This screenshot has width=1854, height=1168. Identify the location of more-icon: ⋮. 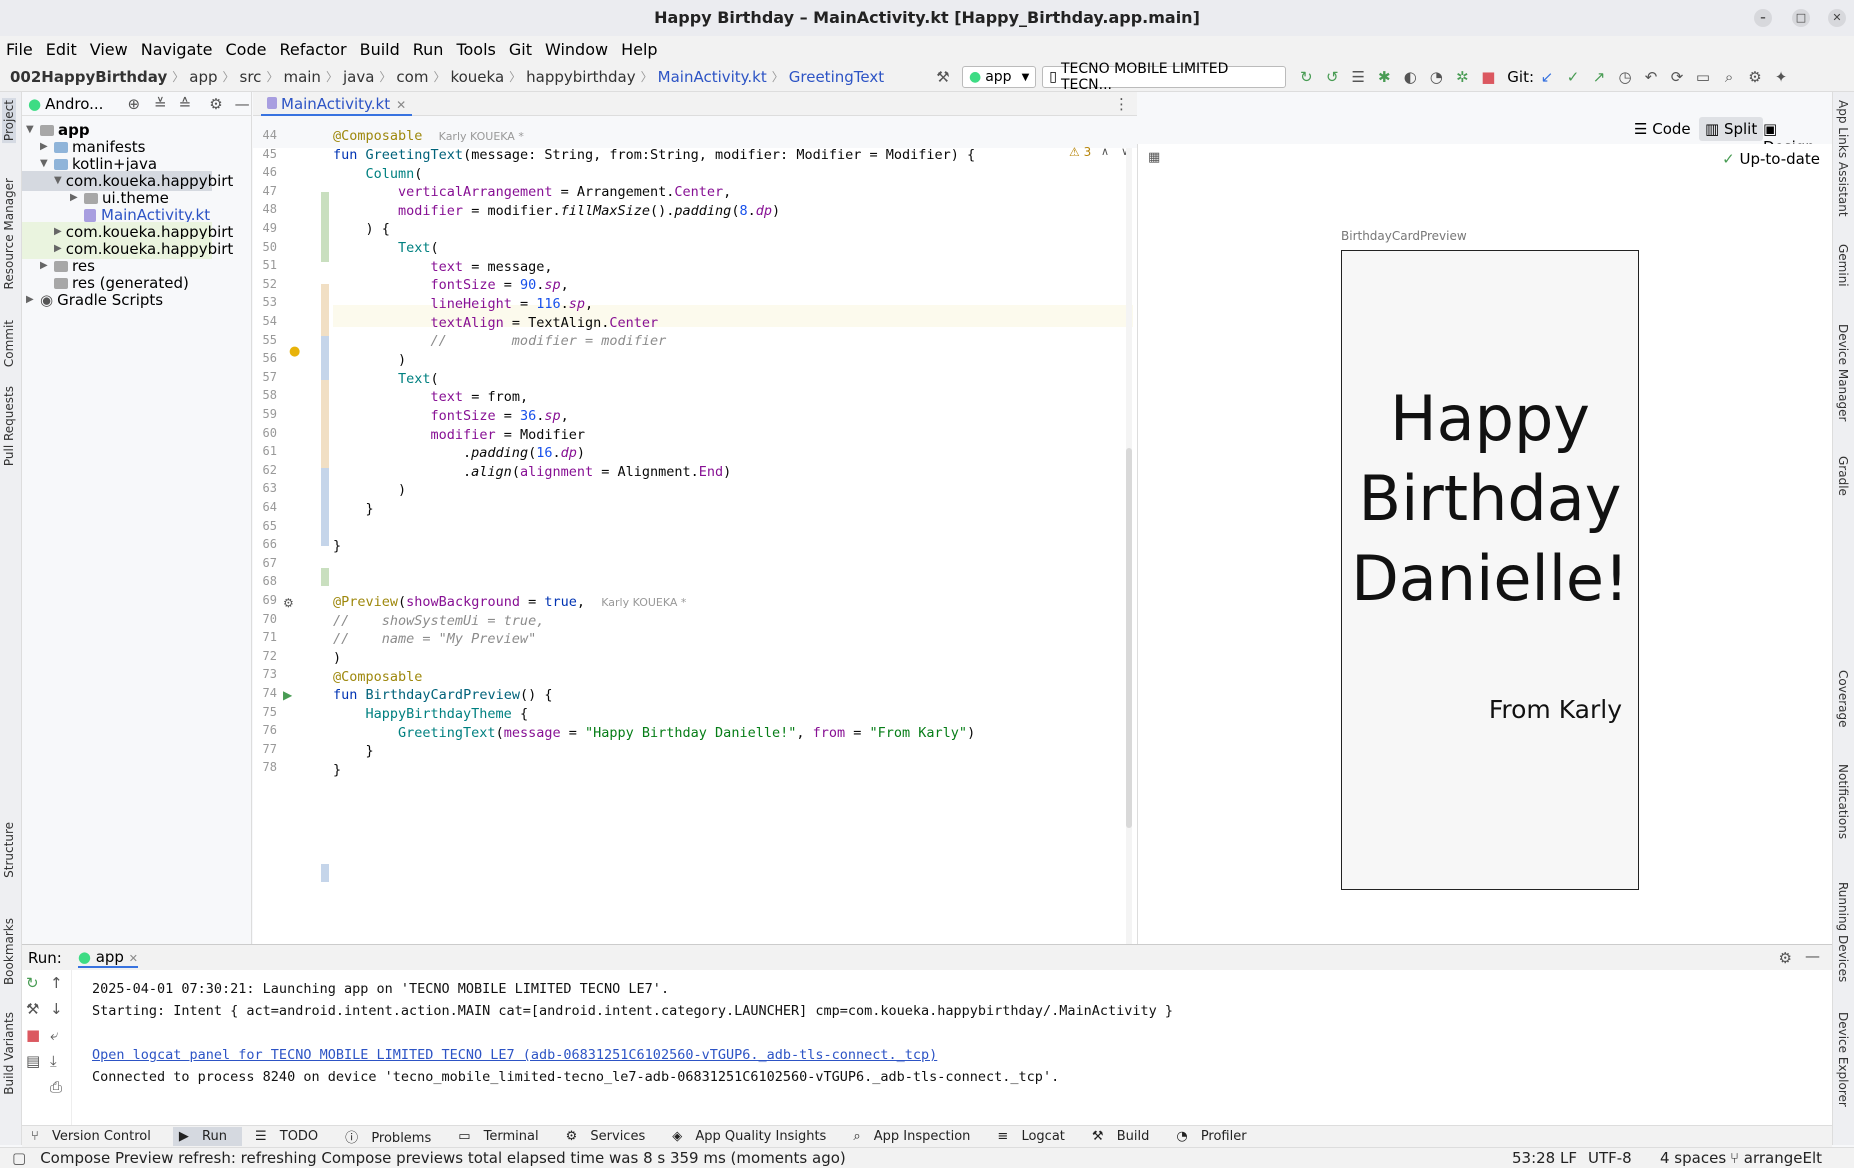
(1121, 104).